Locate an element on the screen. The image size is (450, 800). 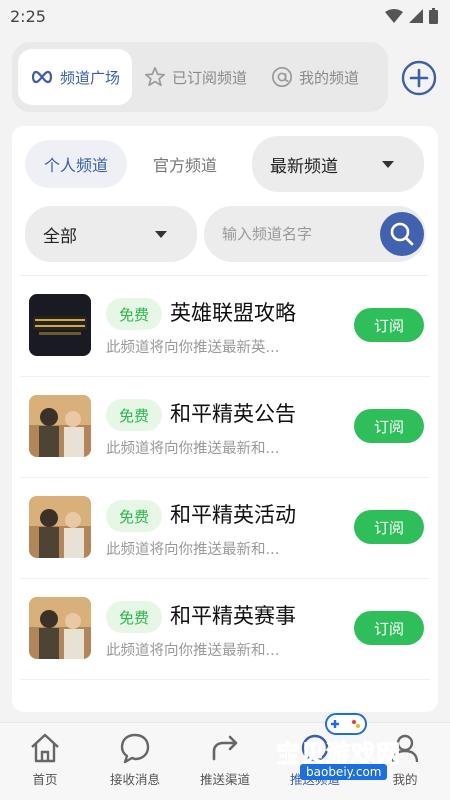
star-icon is located at coordinates (155, 77).